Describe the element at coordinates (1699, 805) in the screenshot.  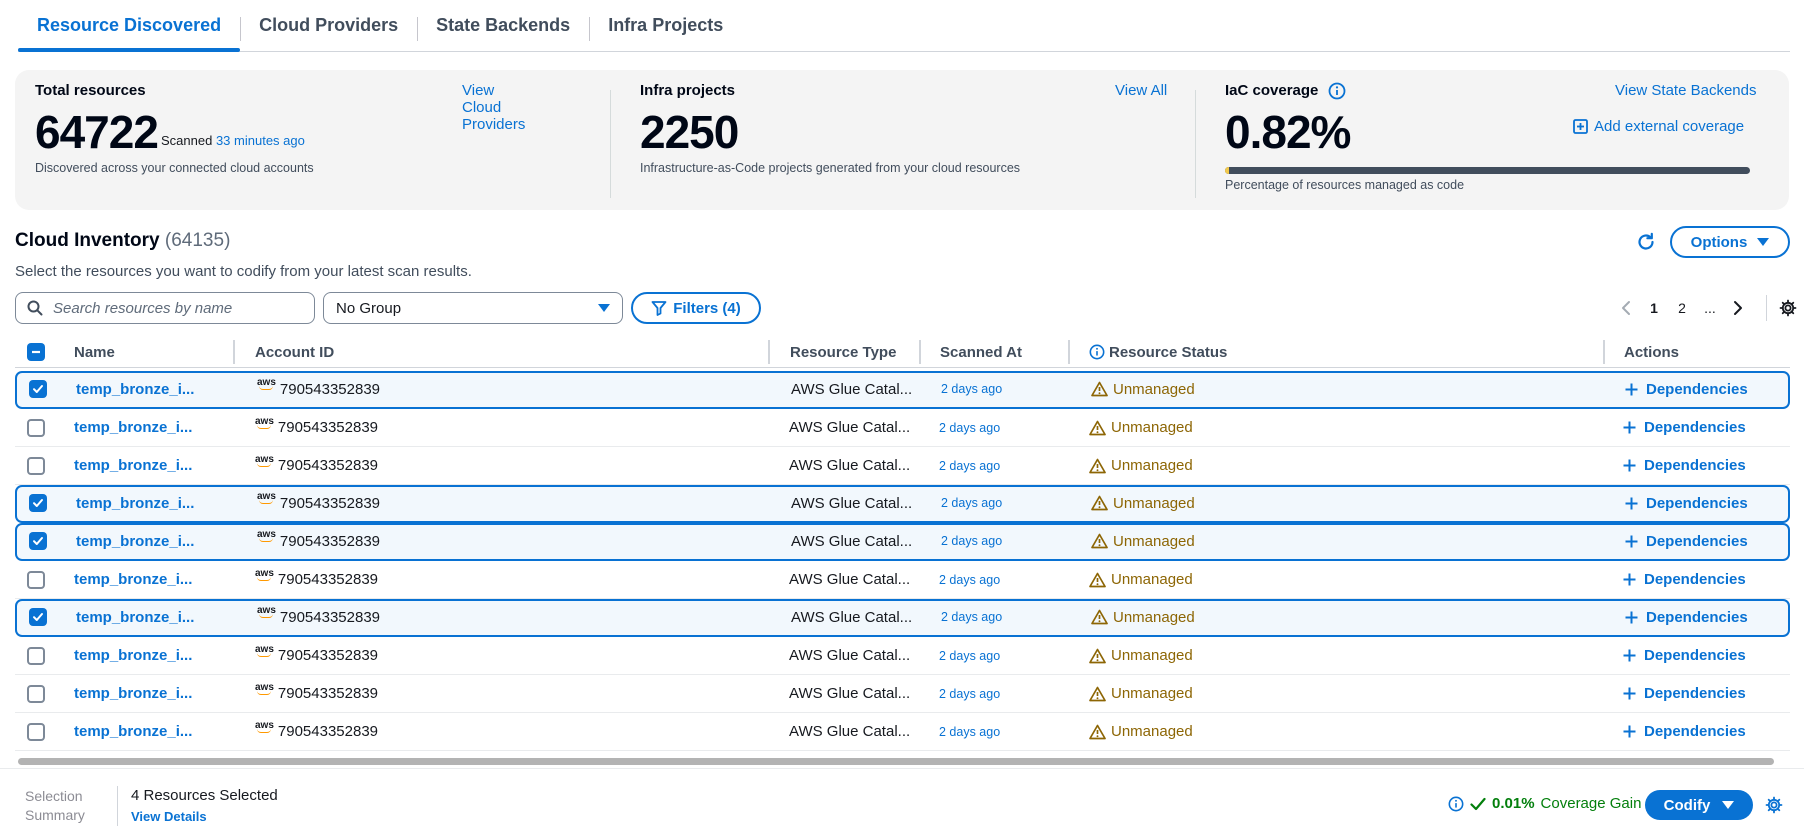
I see `codify-button: Codify` at that location.